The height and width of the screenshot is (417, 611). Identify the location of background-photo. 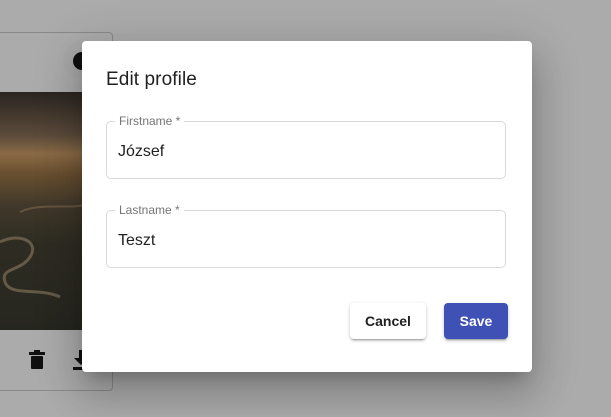
(45, 211).